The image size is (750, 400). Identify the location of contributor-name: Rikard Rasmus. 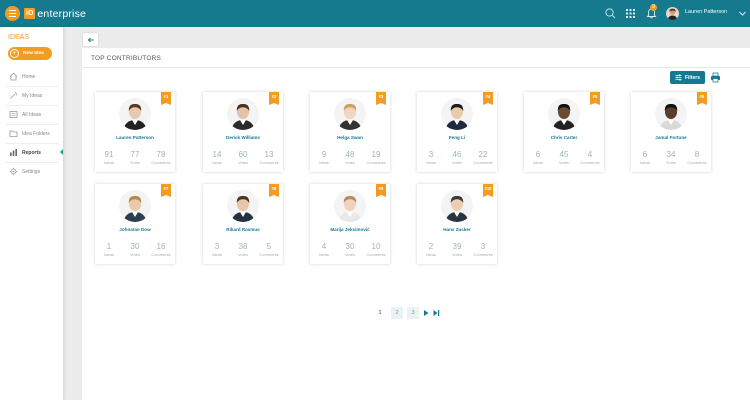
(243, 229).